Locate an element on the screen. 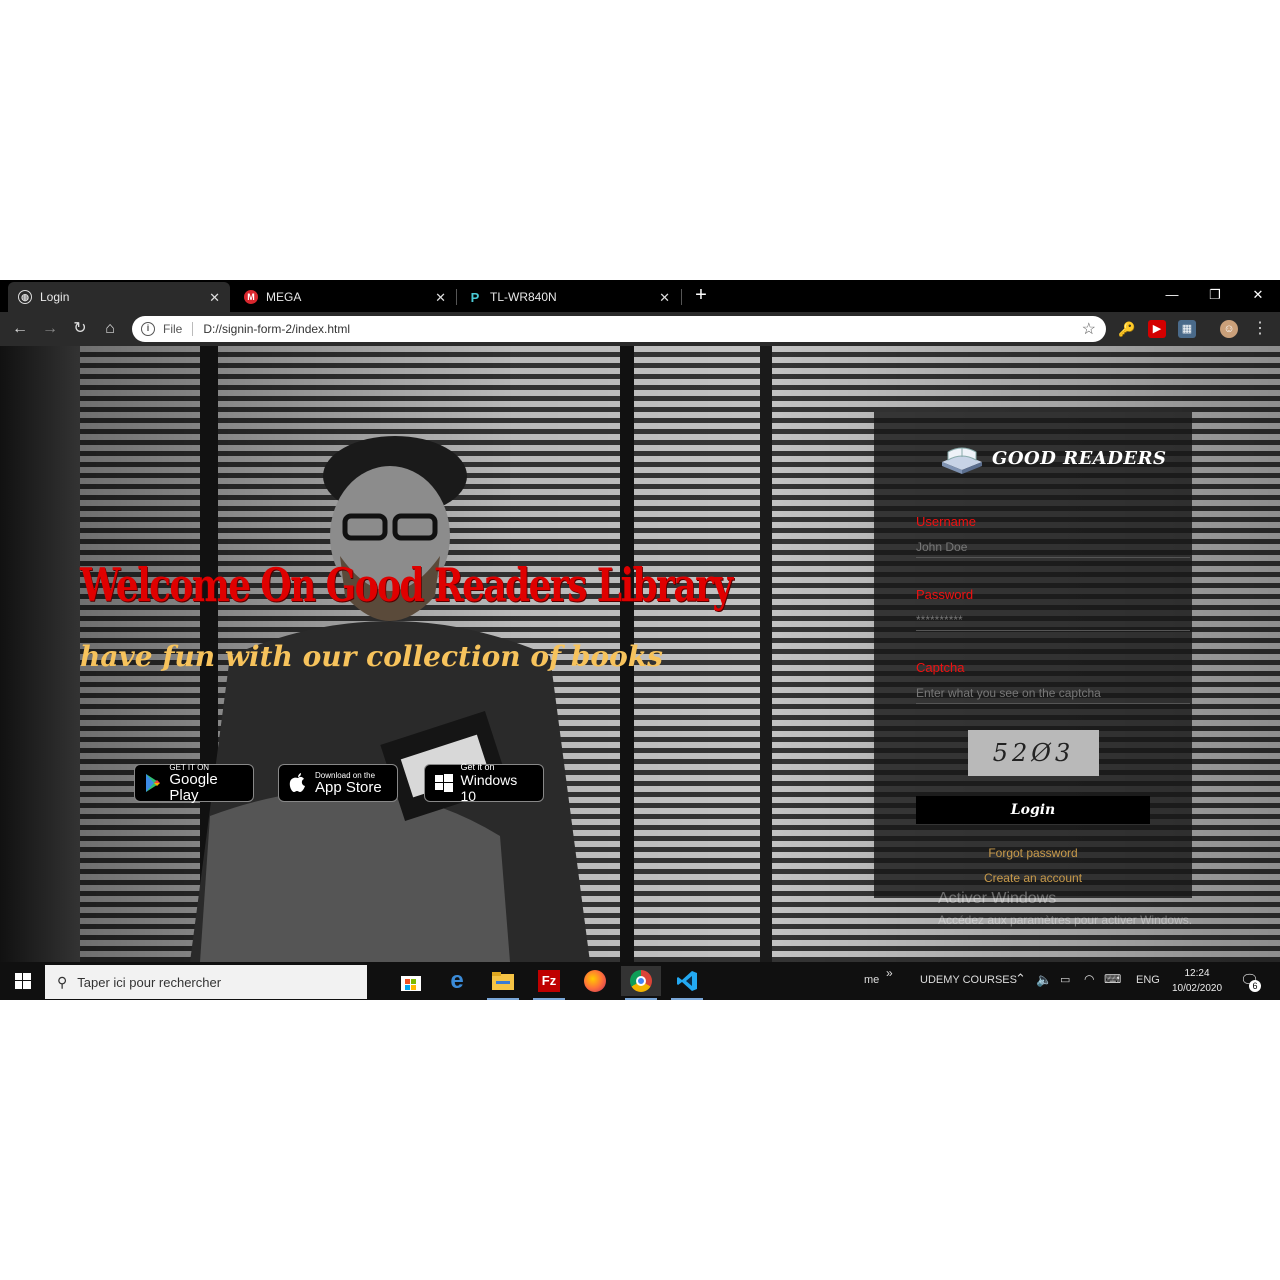 The width and height of the screenshot is (1280, 1280). forgot-password-link: Forgot password is located at coordinates (1033, 853).